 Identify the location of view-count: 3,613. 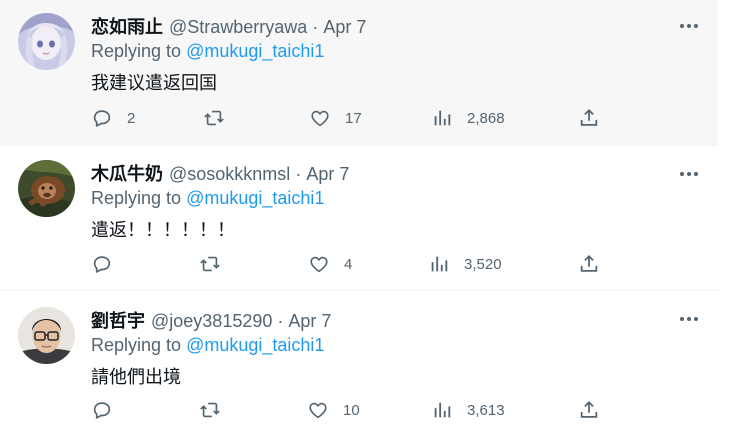
(486, 410).